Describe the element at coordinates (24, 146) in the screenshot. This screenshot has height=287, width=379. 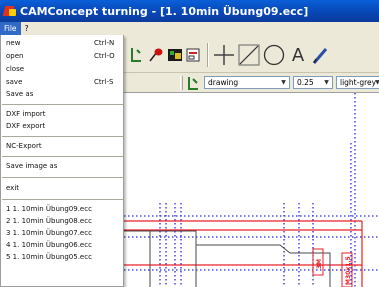
I see `menu-item-label: NC-Export` at that location.